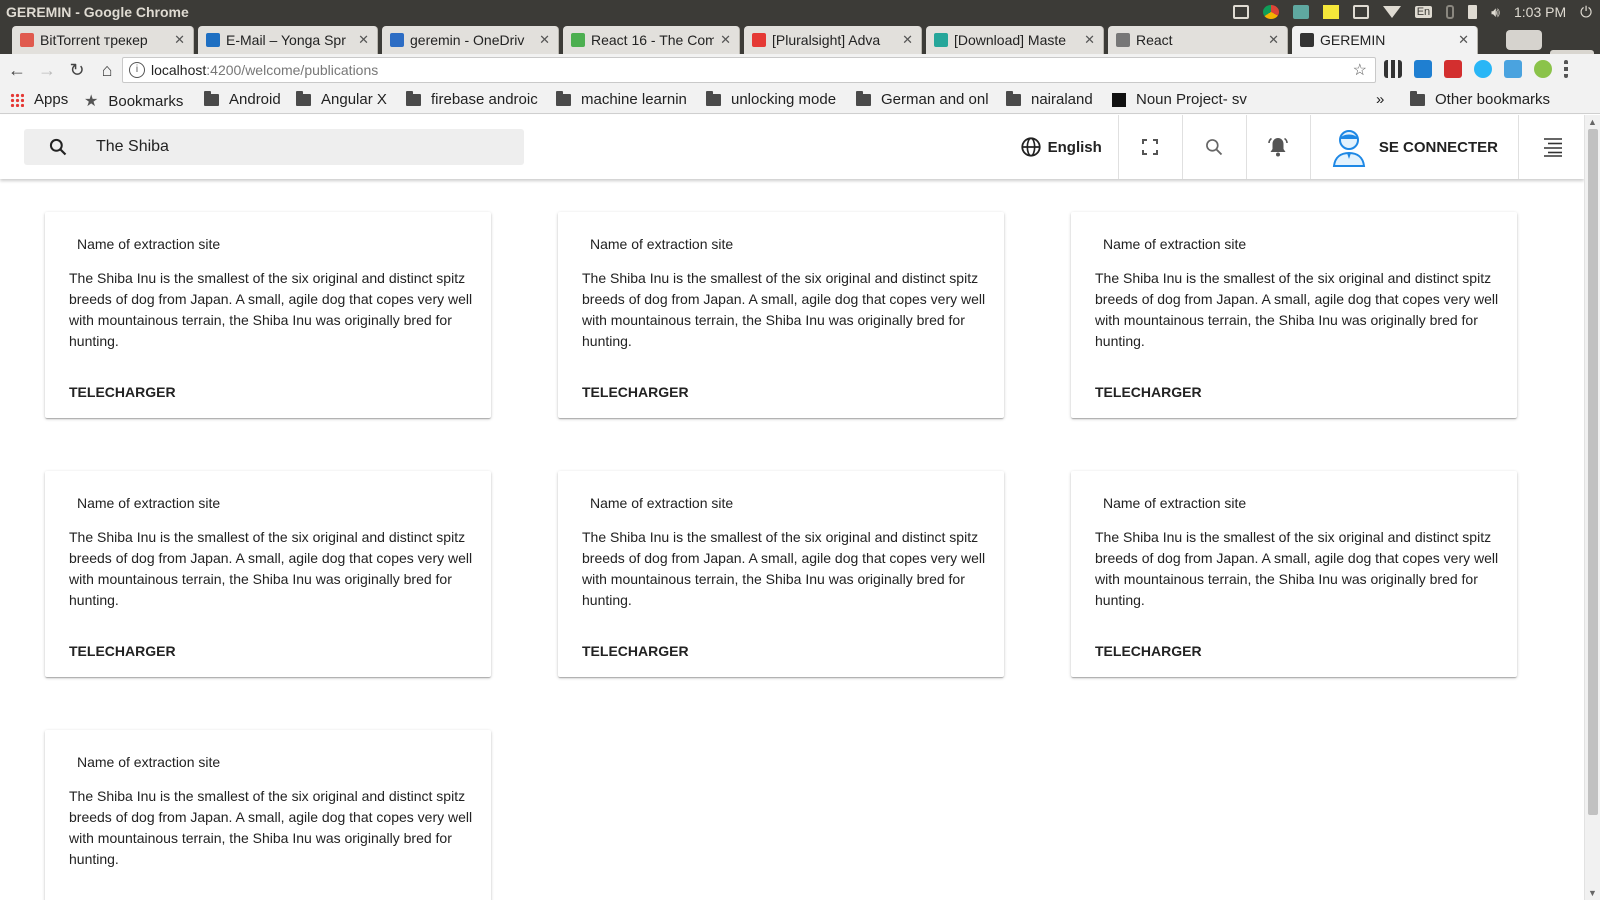 The width and height of the screenshot is (1600, 900). I want to click on bookmark-item: Android, so click(242, 99).